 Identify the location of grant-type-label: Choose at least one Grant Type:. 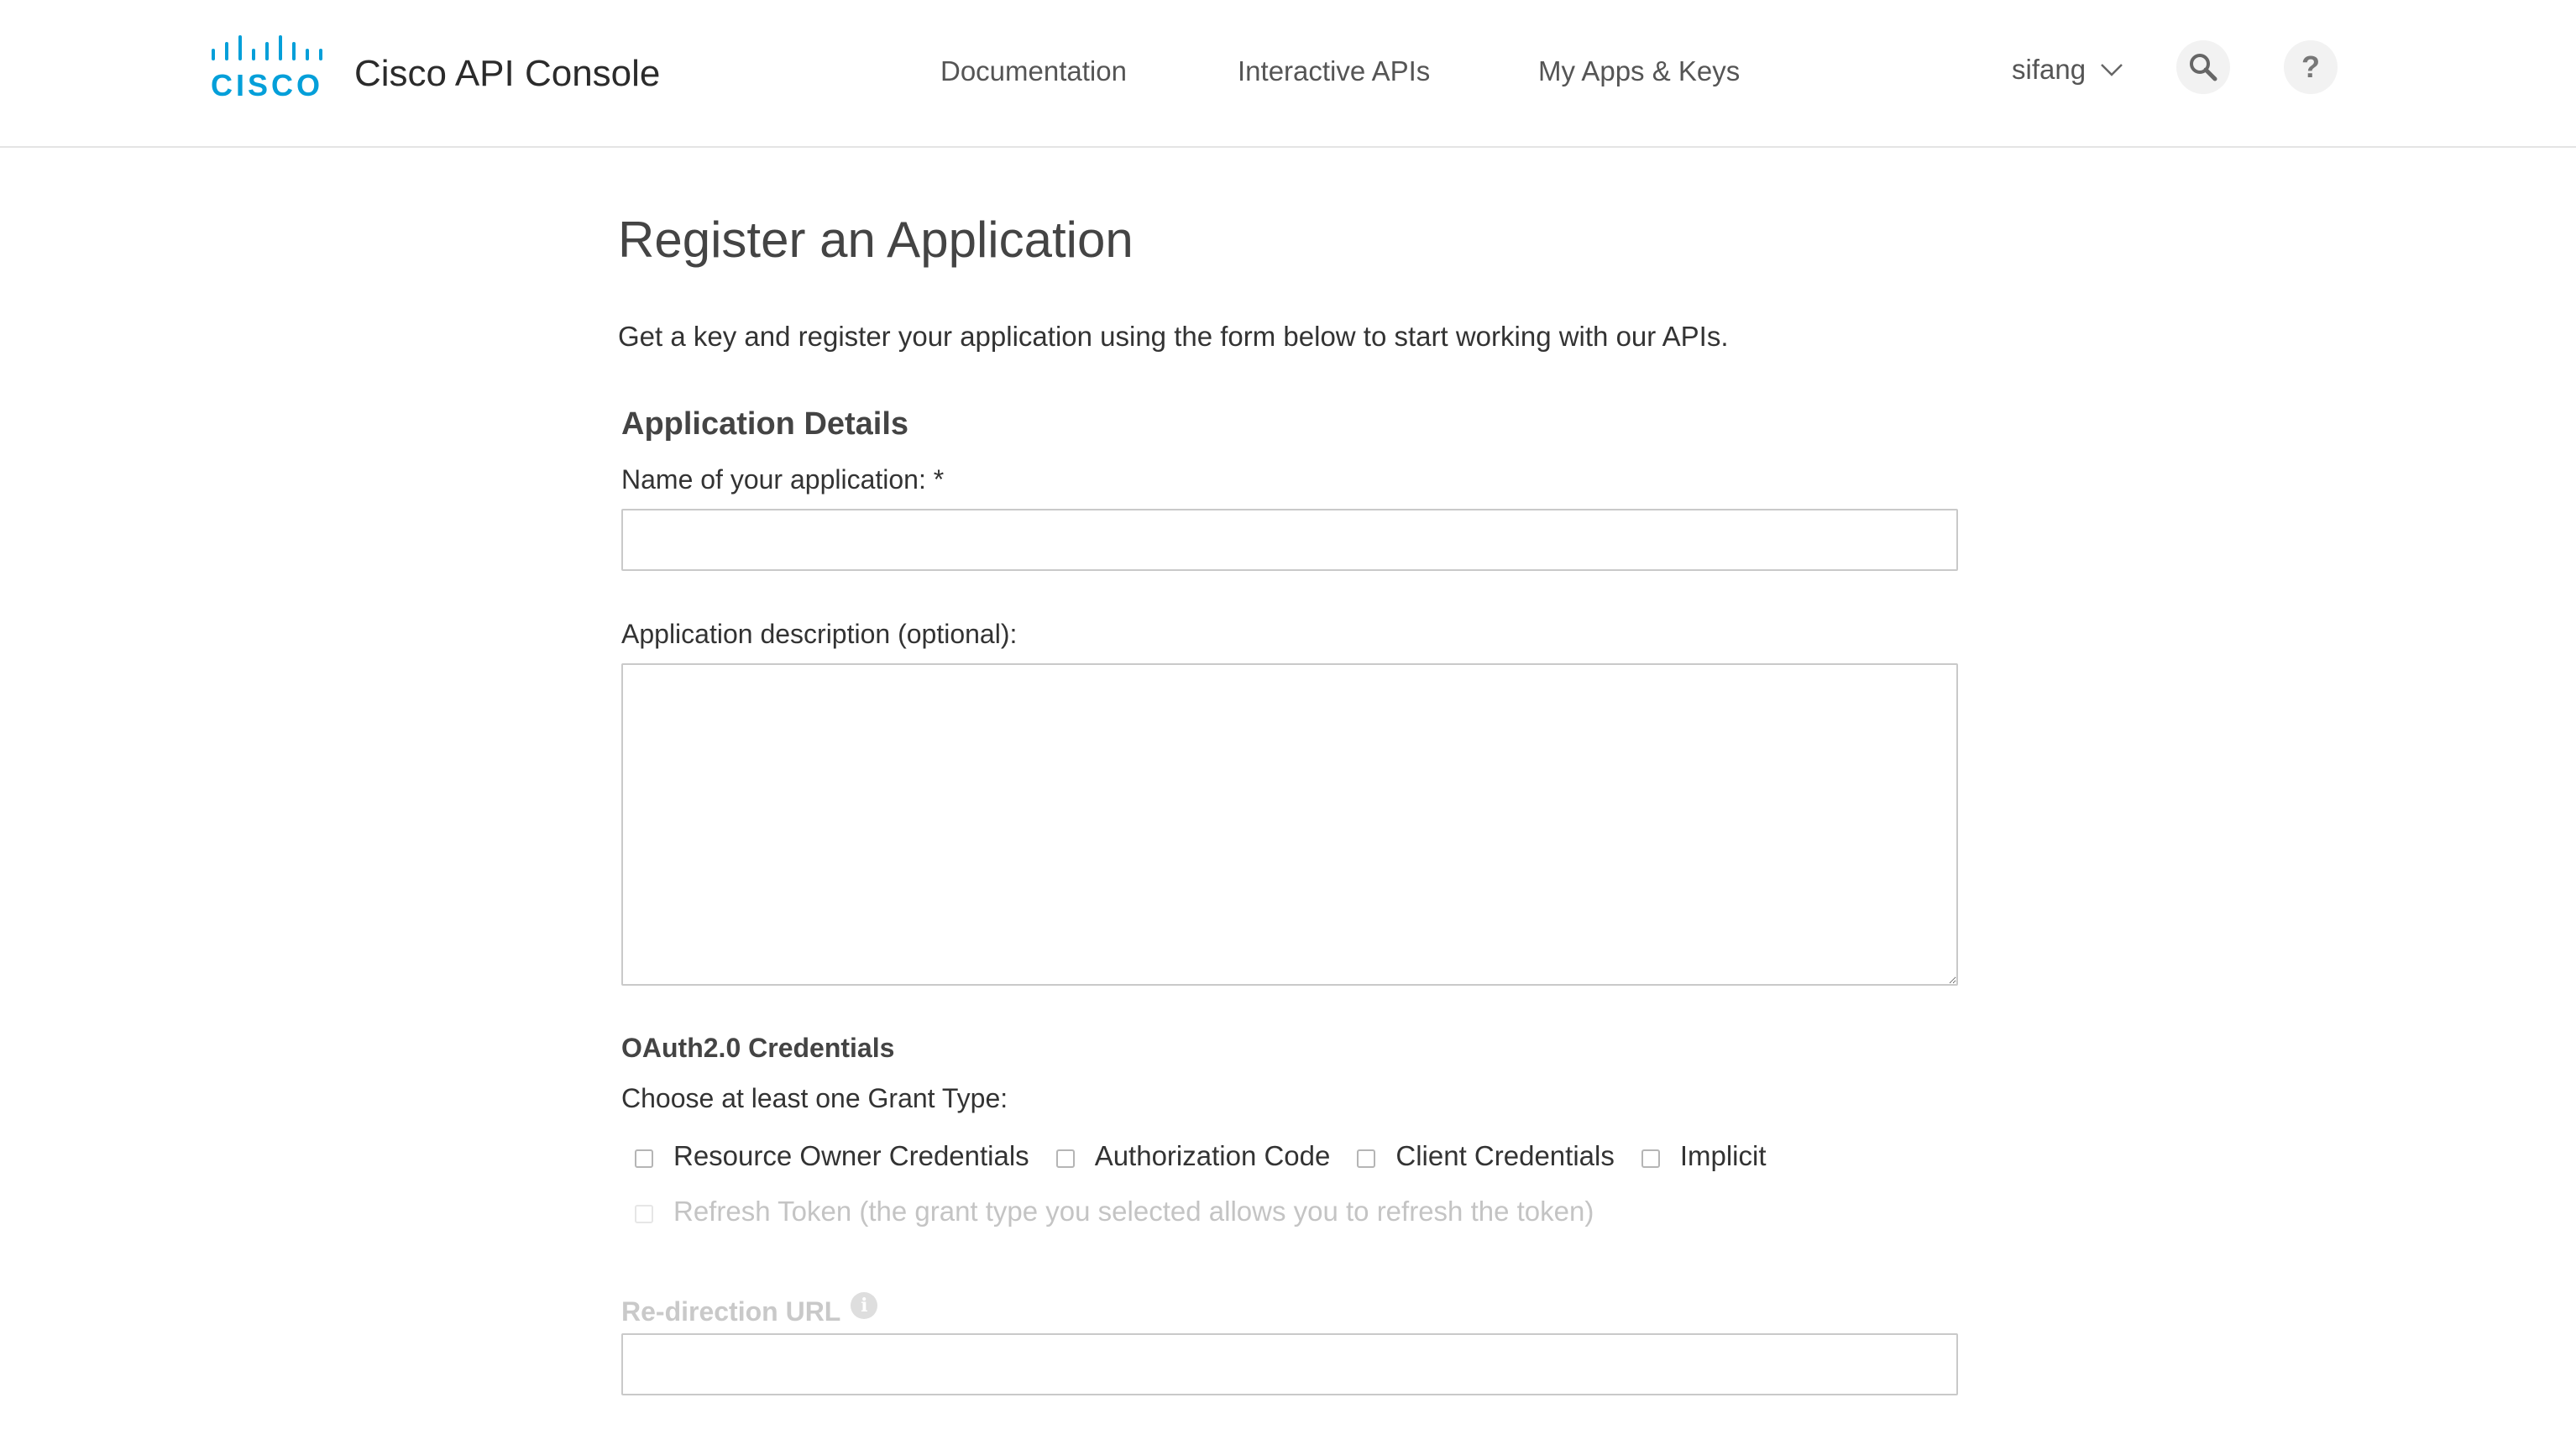
(814, 1098).